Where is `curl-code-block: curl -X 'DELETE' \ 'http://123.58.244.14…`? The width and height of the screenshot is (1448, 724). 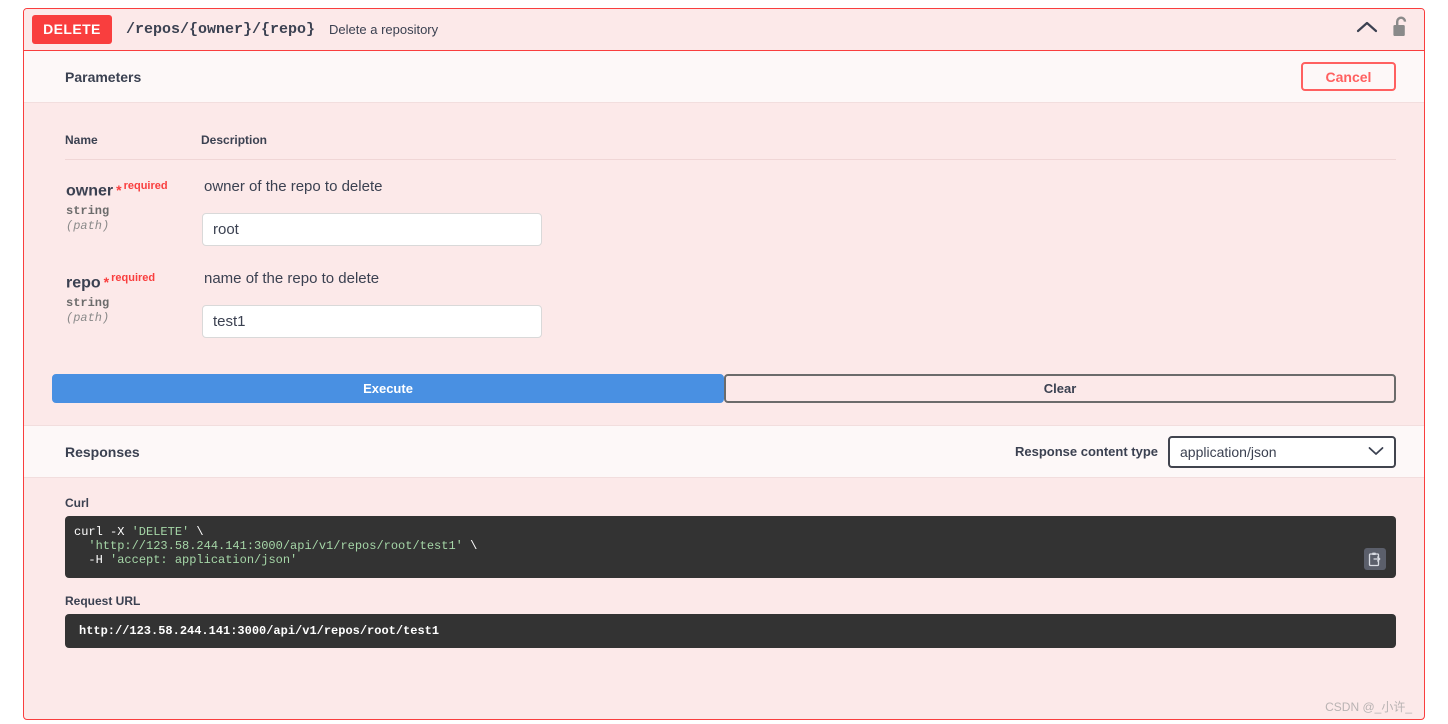 curl-code-block: curl -X 'DELETE' \ 'http://123.58.244.14… is located at coordinates (730, 547).